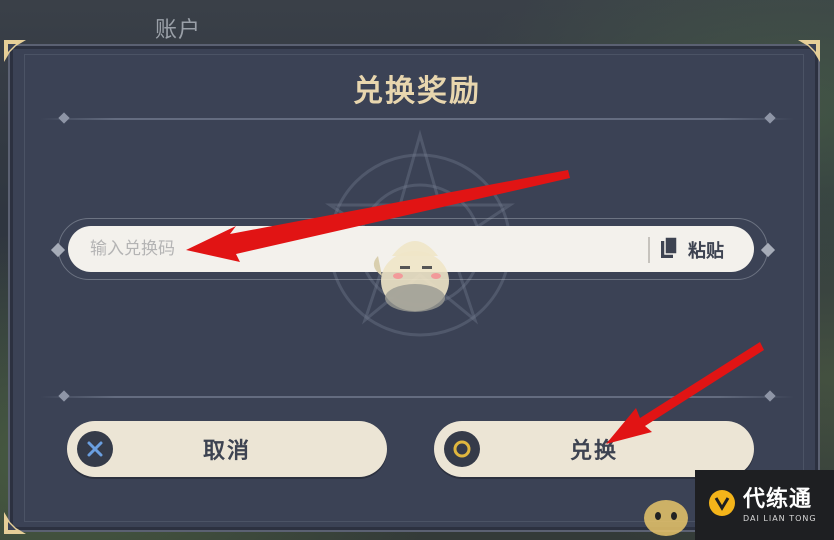 The height and width of the screenshot is (540, 834). Describe the element at coordinates (226, 451) in the screenshot. I see `cancel-label: 取消` at that location.